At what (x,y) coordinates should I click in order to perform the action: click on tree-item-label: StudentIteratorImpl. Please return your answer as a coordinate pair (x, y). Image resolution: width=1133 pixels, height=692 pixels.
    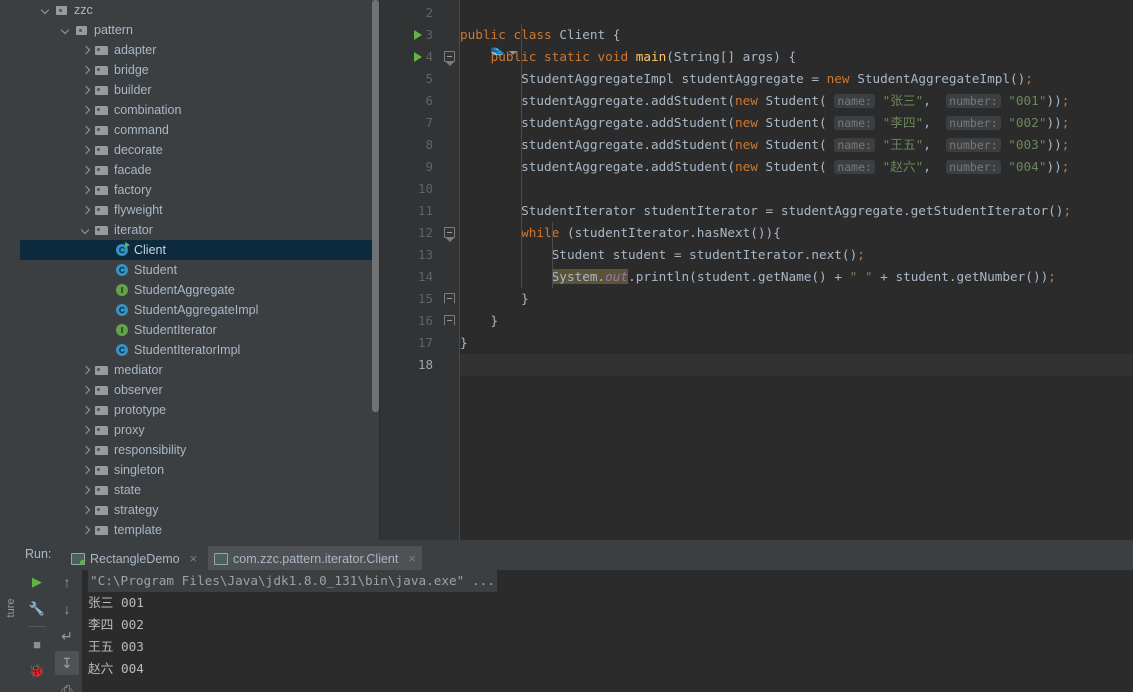
    Looking at the image, I should click on (187, 350).